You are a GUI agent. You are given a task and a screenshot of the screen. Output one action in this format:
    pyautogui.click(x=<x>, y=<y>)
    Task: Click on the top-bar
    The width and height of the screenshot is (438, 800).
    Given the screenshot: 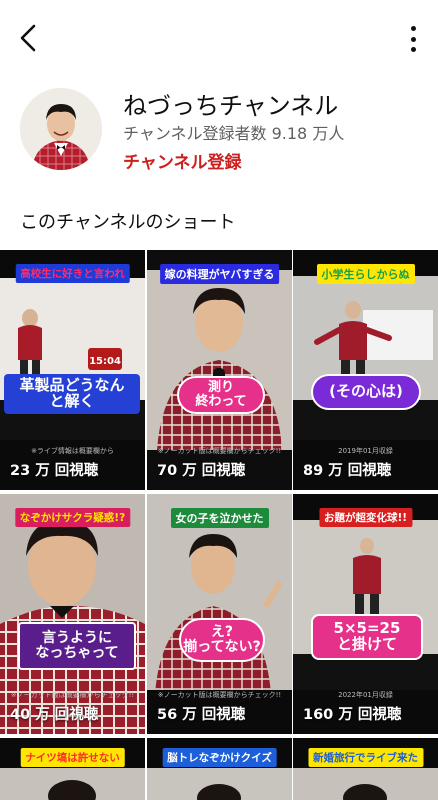 What is the action you would take?
    pyautogui.click(x=219, y=39)
    